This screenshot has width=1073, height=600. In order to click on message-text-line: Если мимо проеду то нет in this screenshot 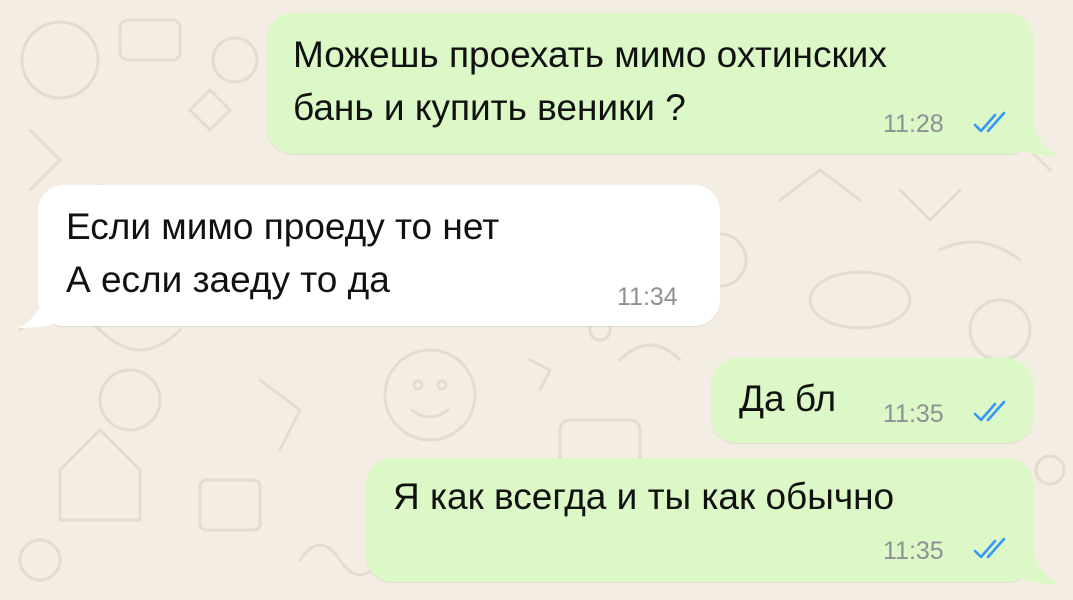, I will do `click(283, 226)`.